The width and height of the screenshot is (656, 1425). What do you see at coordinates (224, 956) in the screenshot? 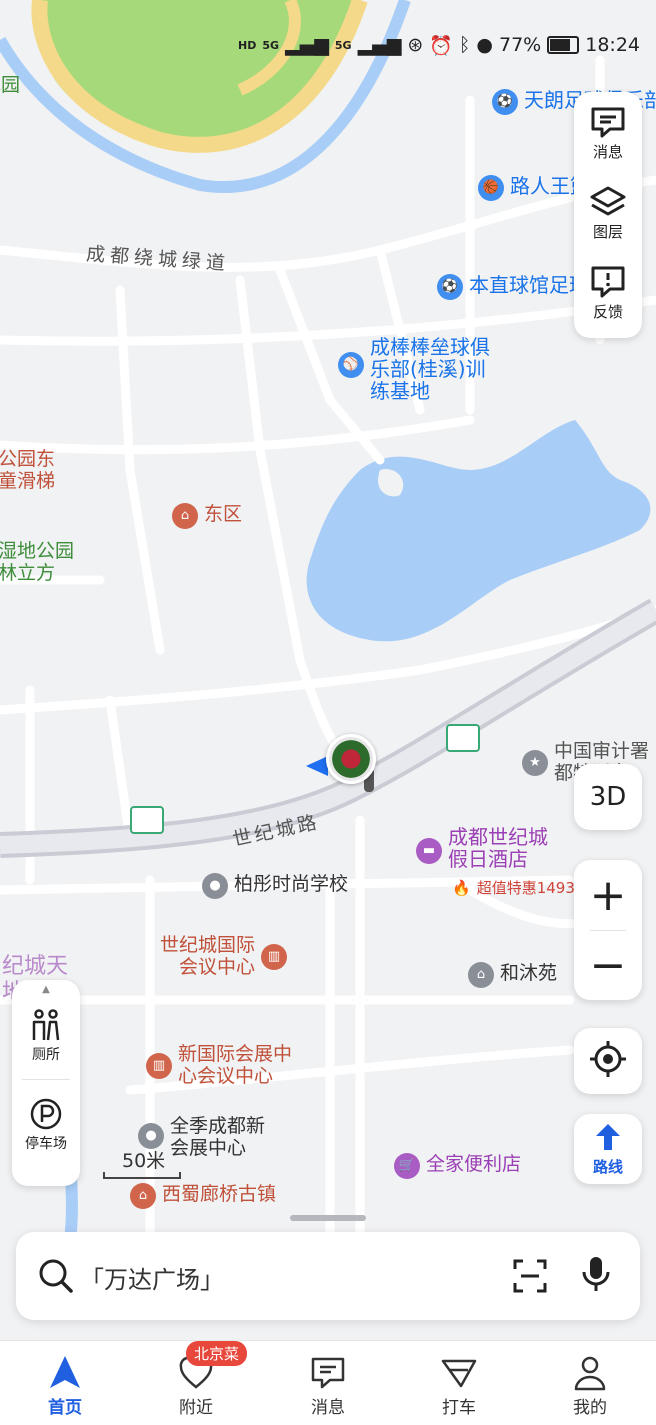
I see `poi-conference: ▥ 世纪城国际 会议中心` at bounding box center [224, 956].